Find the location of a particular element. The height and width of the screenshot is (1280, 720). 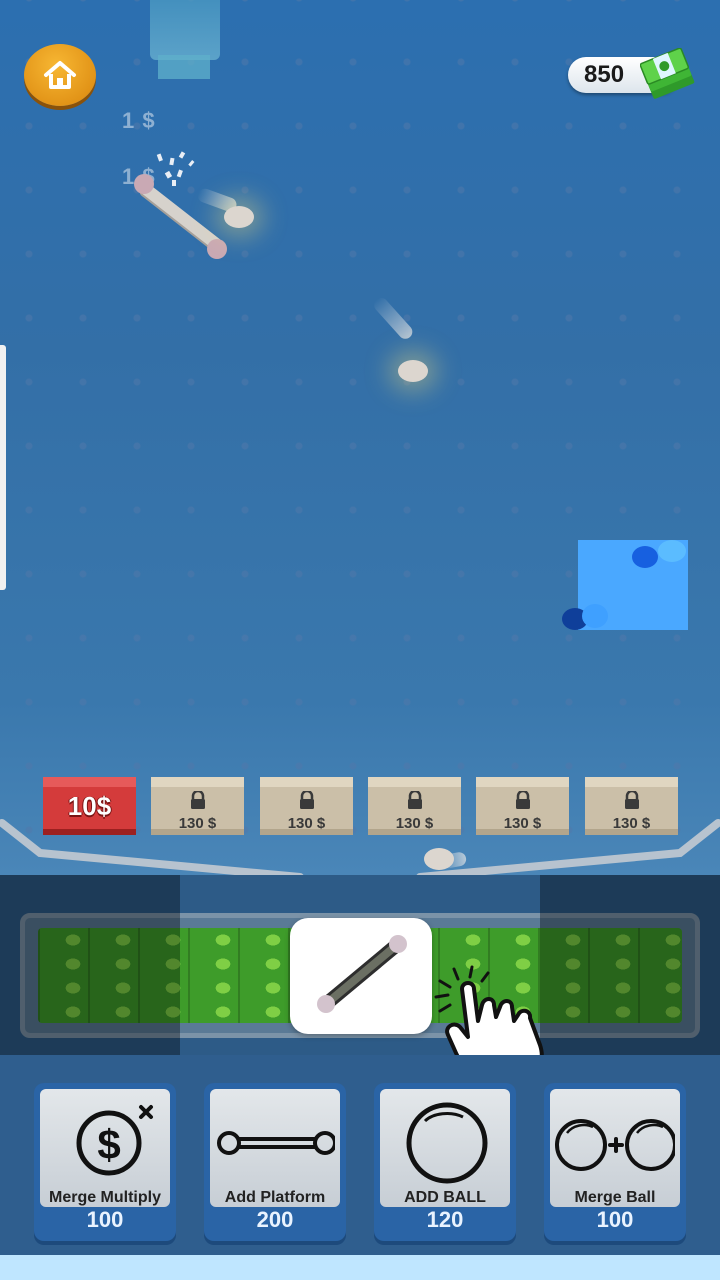

tutorial-highlight-card is located at coordinates (361, 976).